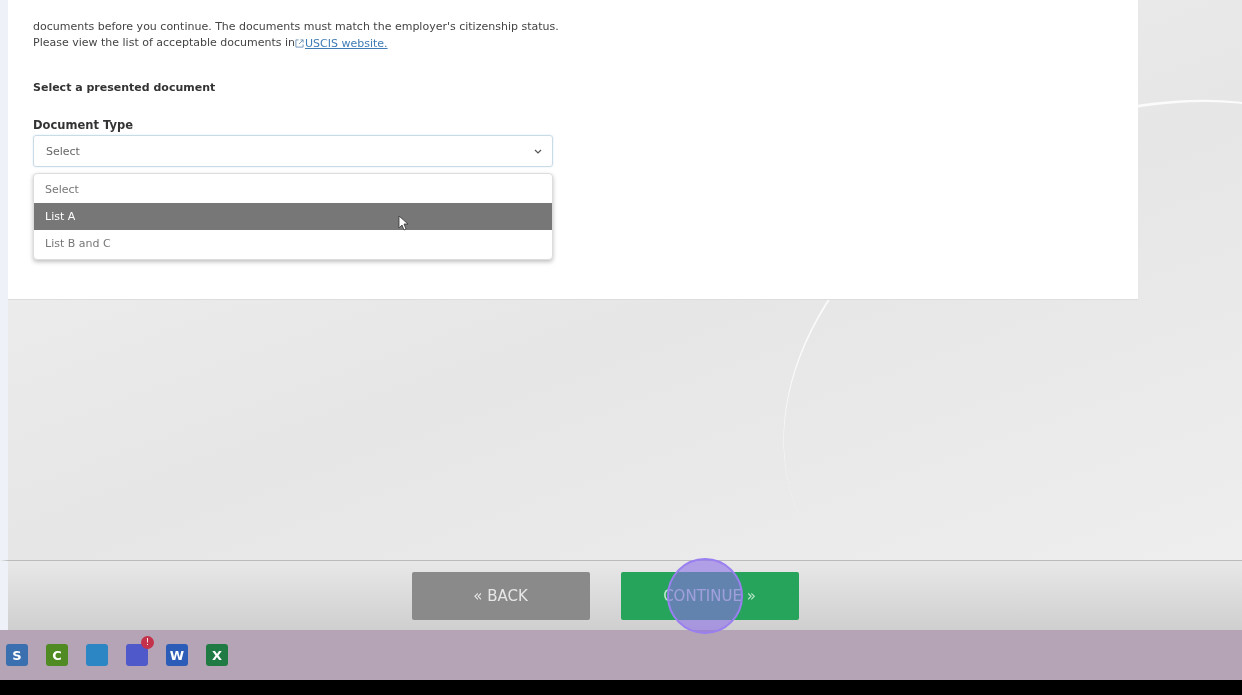 Image resolution: width=1242 pixels, height=695 pixels. I want to click on taskbar-app-icon: S, so click(17, 655).